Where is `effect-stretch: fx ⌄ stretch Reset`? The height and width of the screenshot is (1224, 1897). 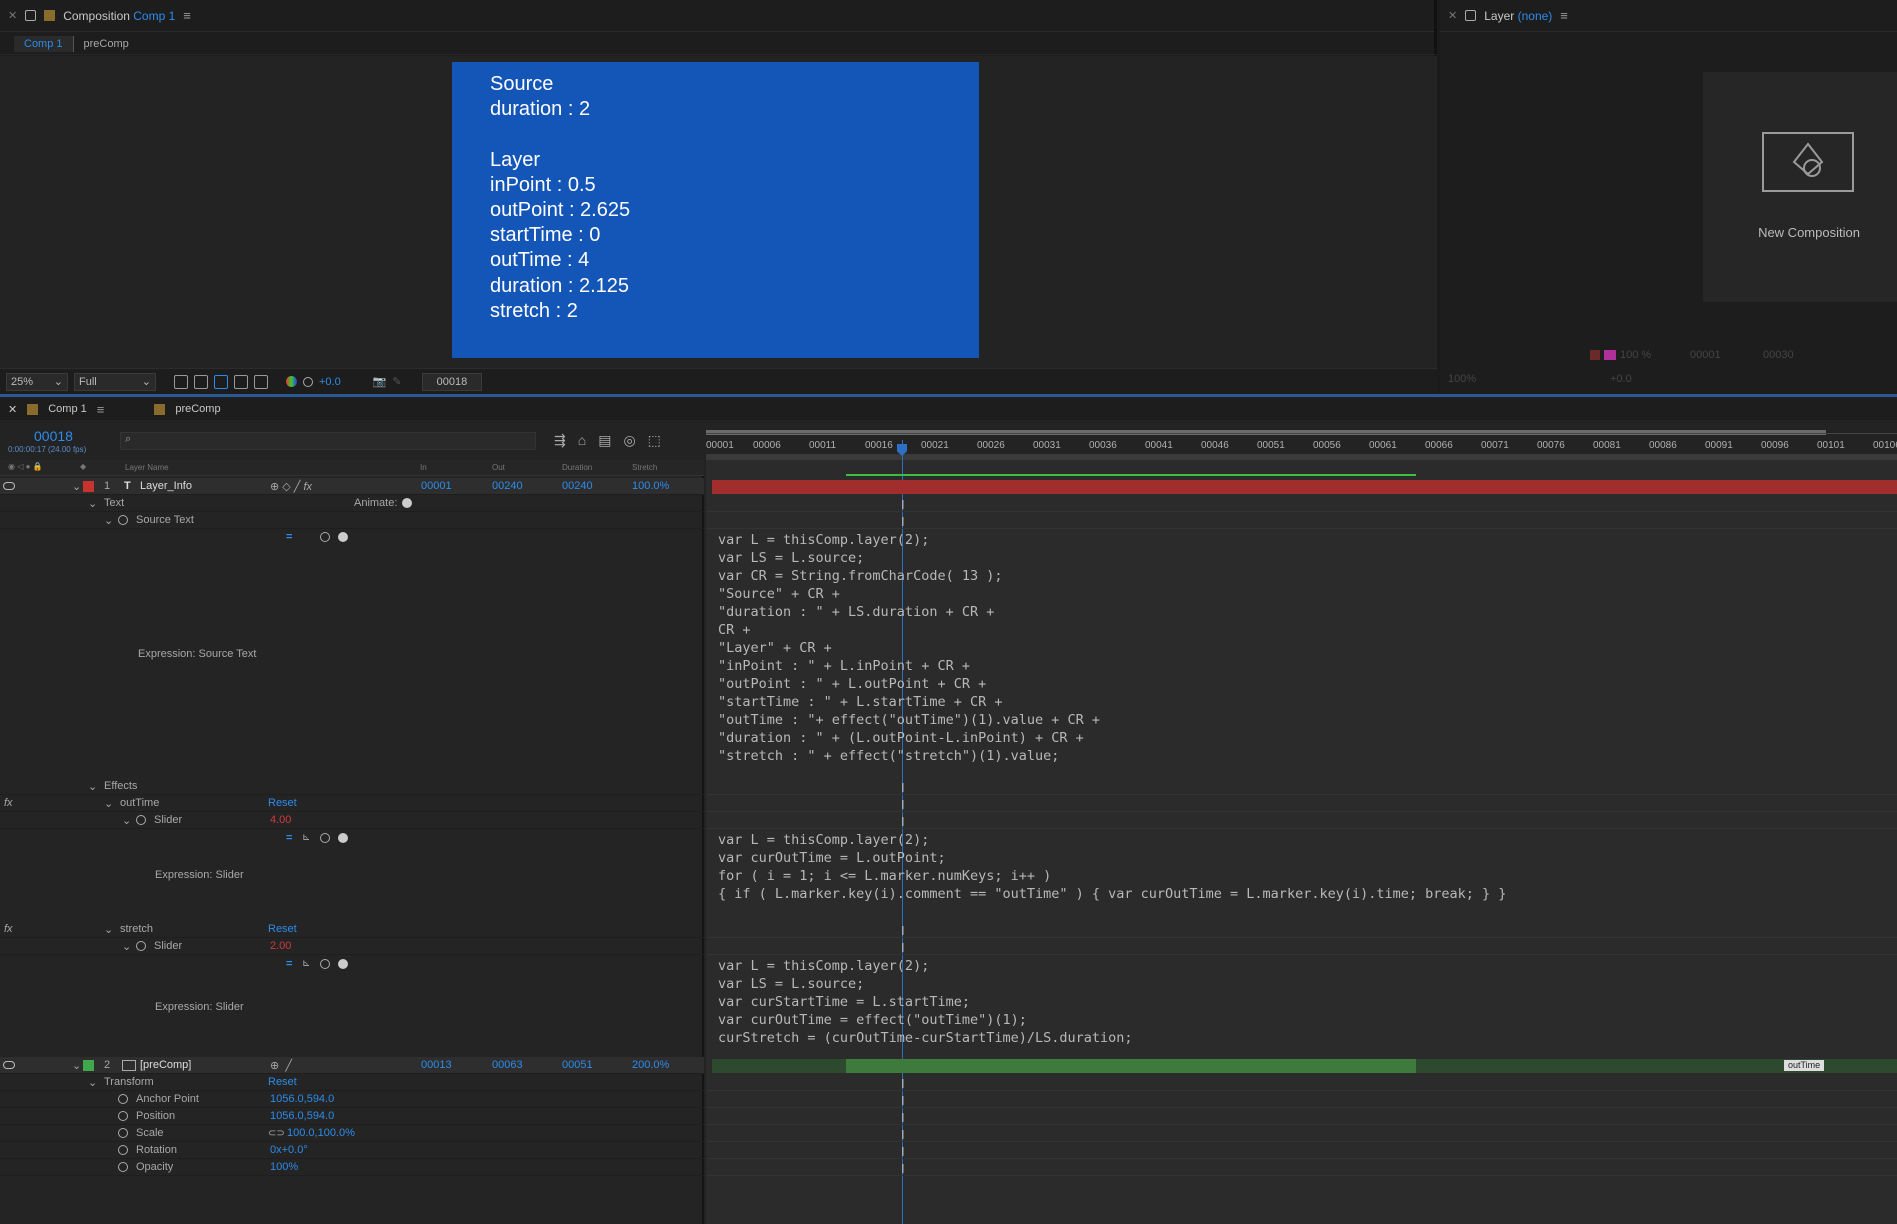
effect-stretch: fx ⌄ stretch Reset is located at coordinates (352, 929).